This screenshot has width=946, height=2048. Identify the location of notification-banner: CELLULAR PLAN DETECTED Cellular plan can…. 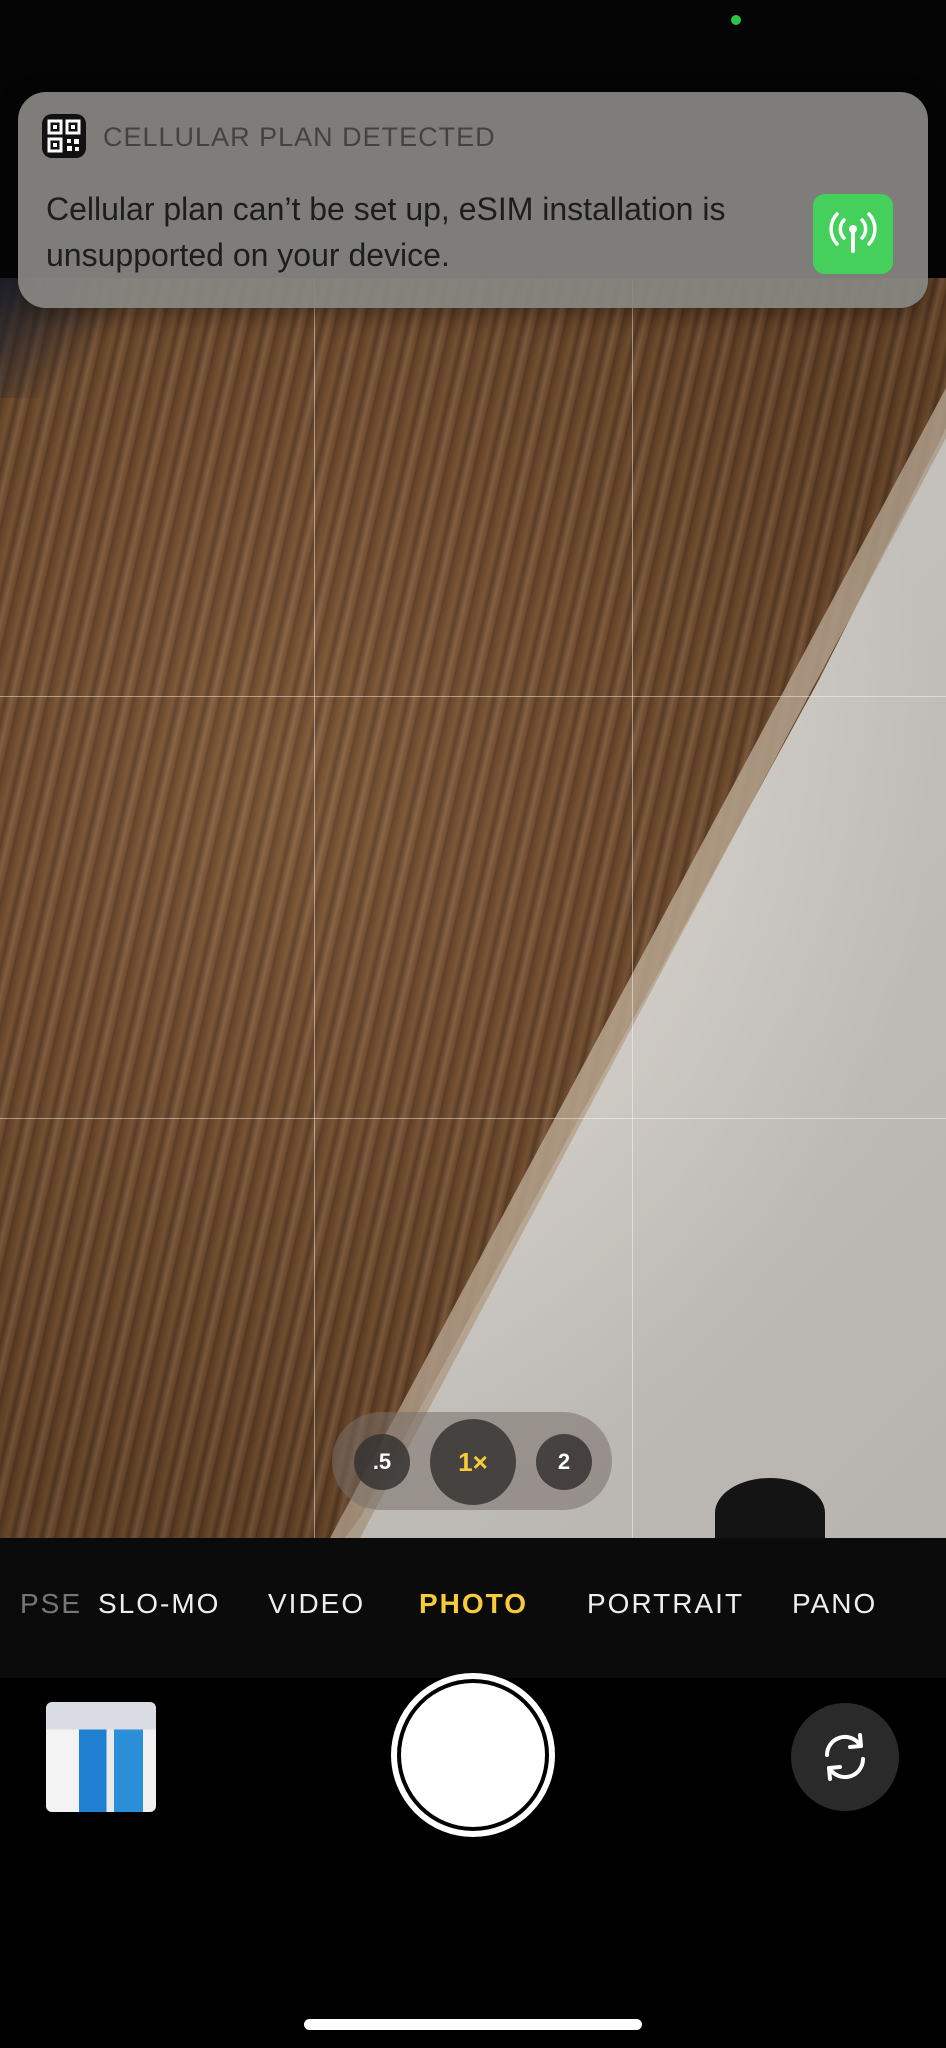
(473, 200).